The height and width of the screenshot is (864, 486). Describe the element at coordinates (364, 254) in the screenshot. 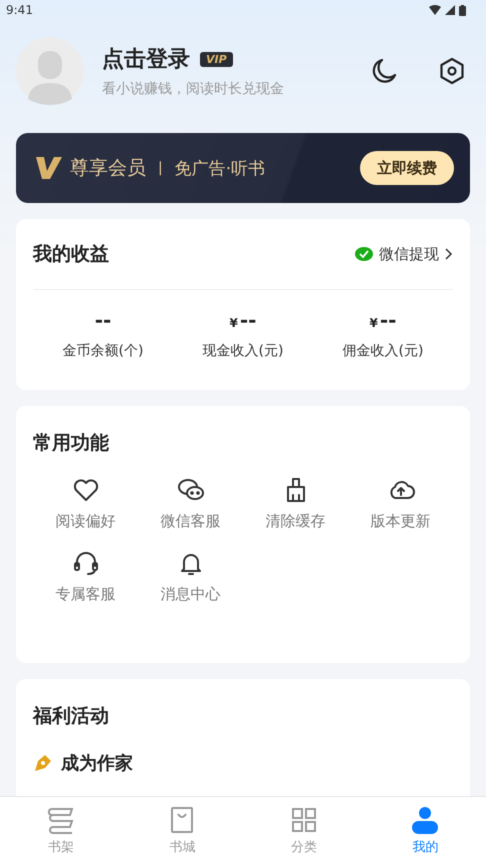

I see `wechat-icon` at that location.